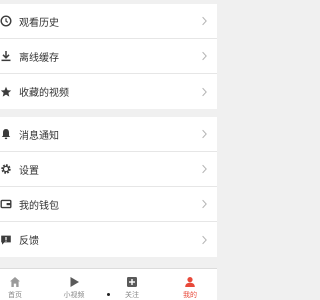  I want to click on add-box-icon, so click(132, 282).